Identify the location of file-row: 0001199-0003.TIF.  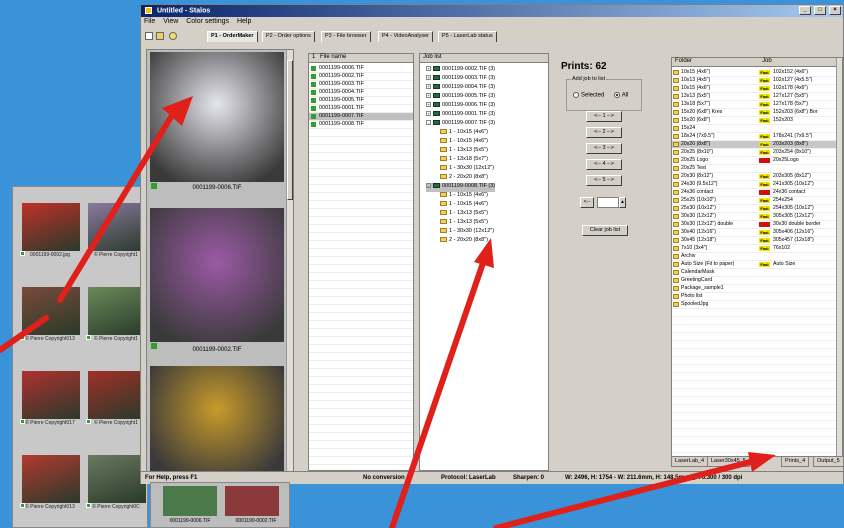
(361, 85).